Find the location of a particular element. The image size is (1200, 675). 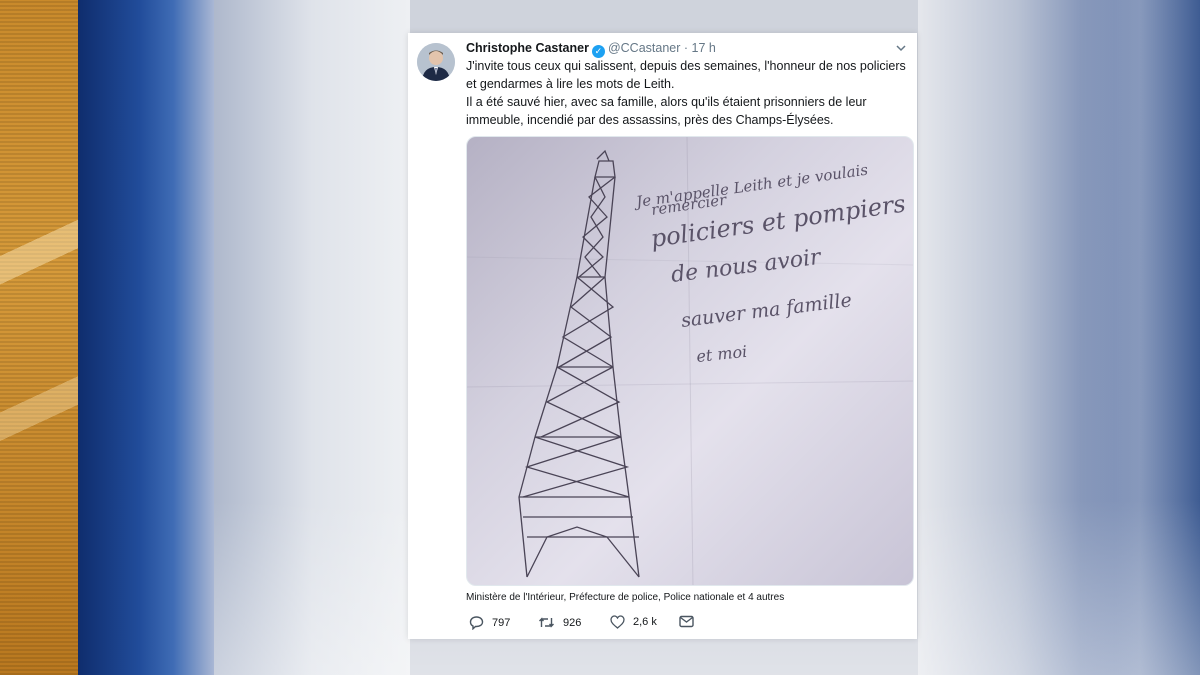

retweet-count: 926 is located at coordinates (572, 622).